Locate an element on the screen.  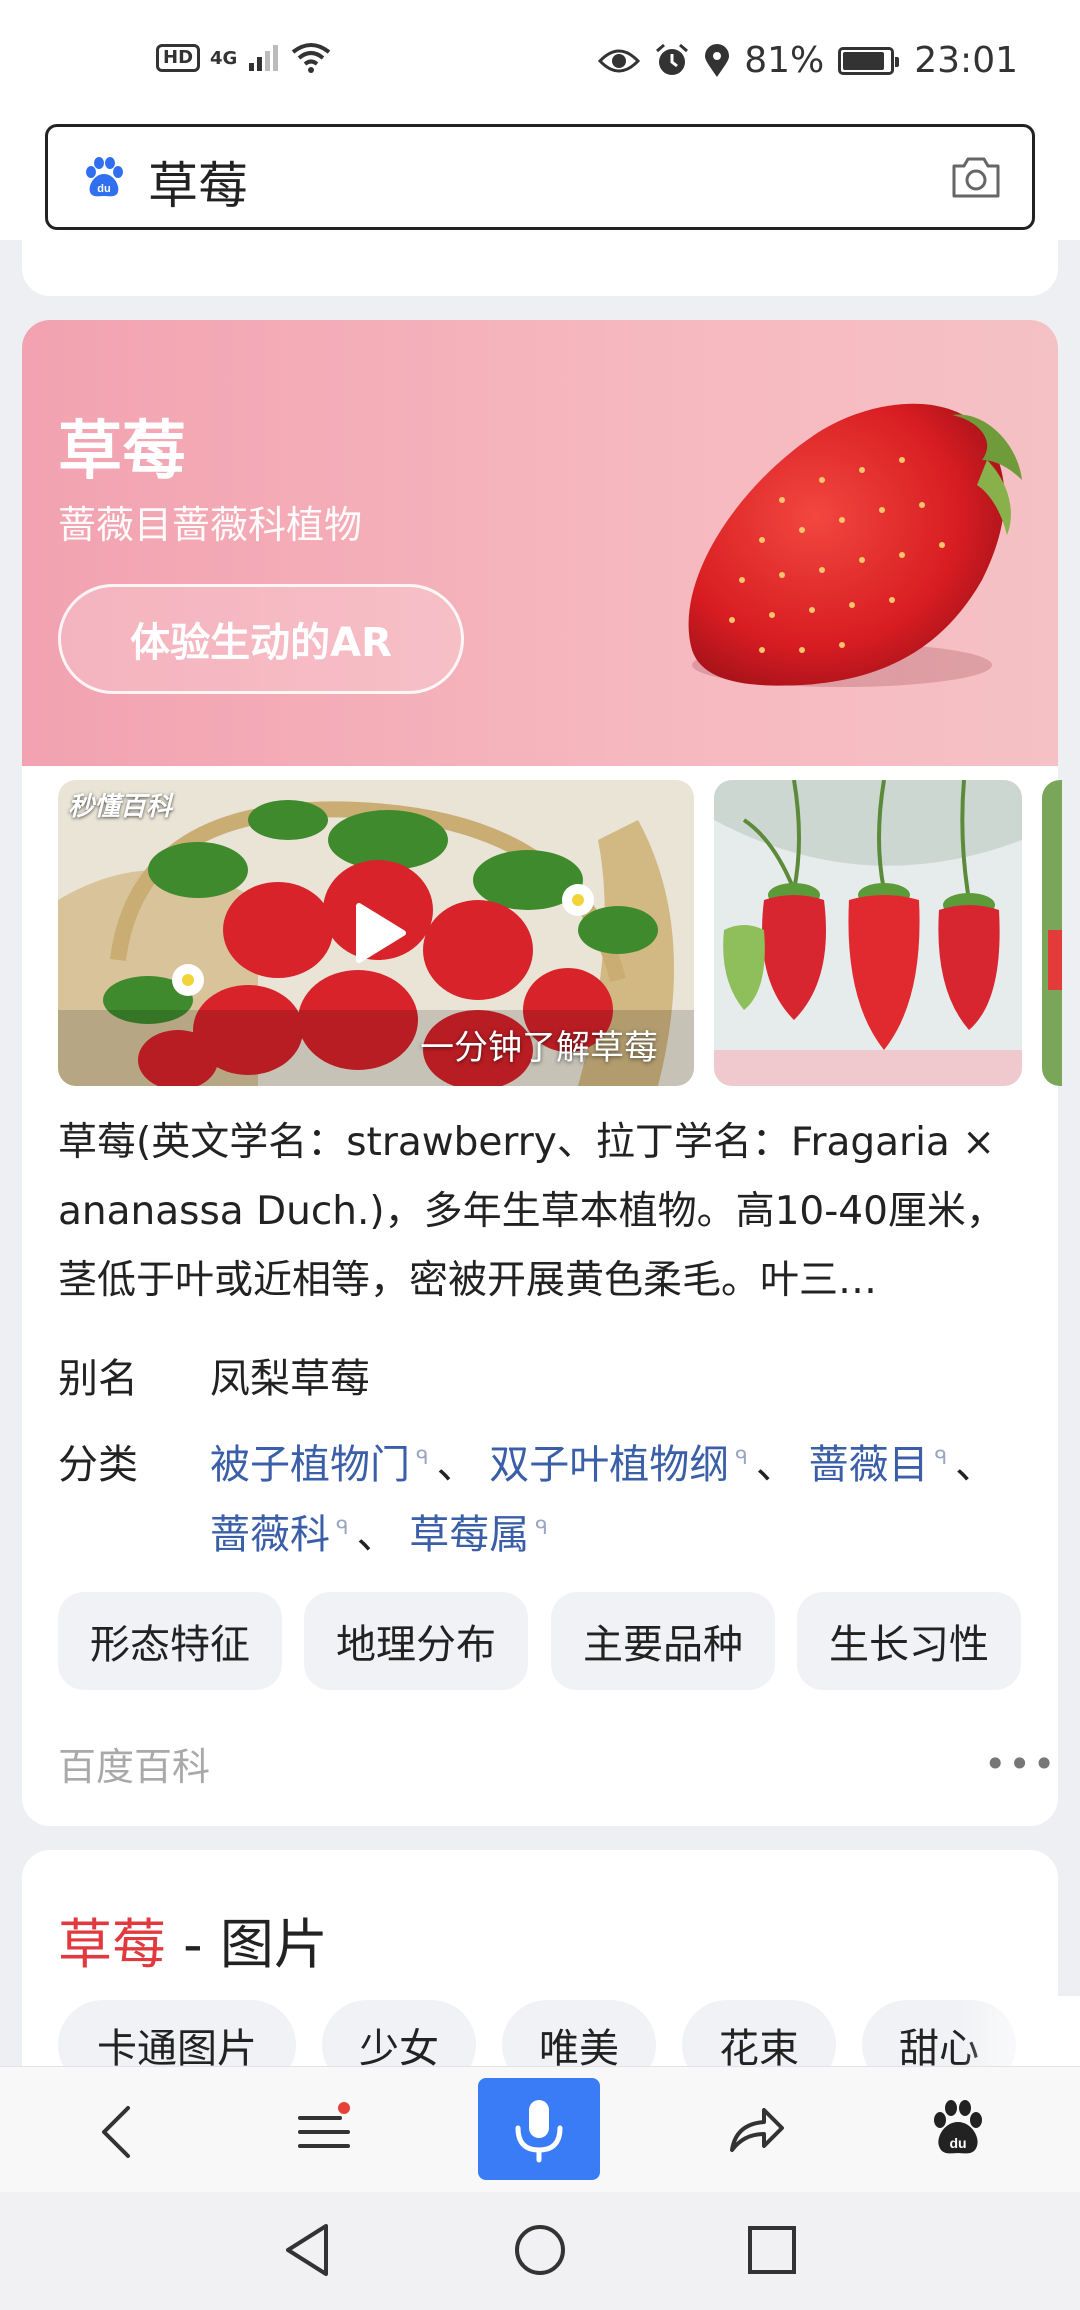
location-icon is located at coordinates (717, 60).